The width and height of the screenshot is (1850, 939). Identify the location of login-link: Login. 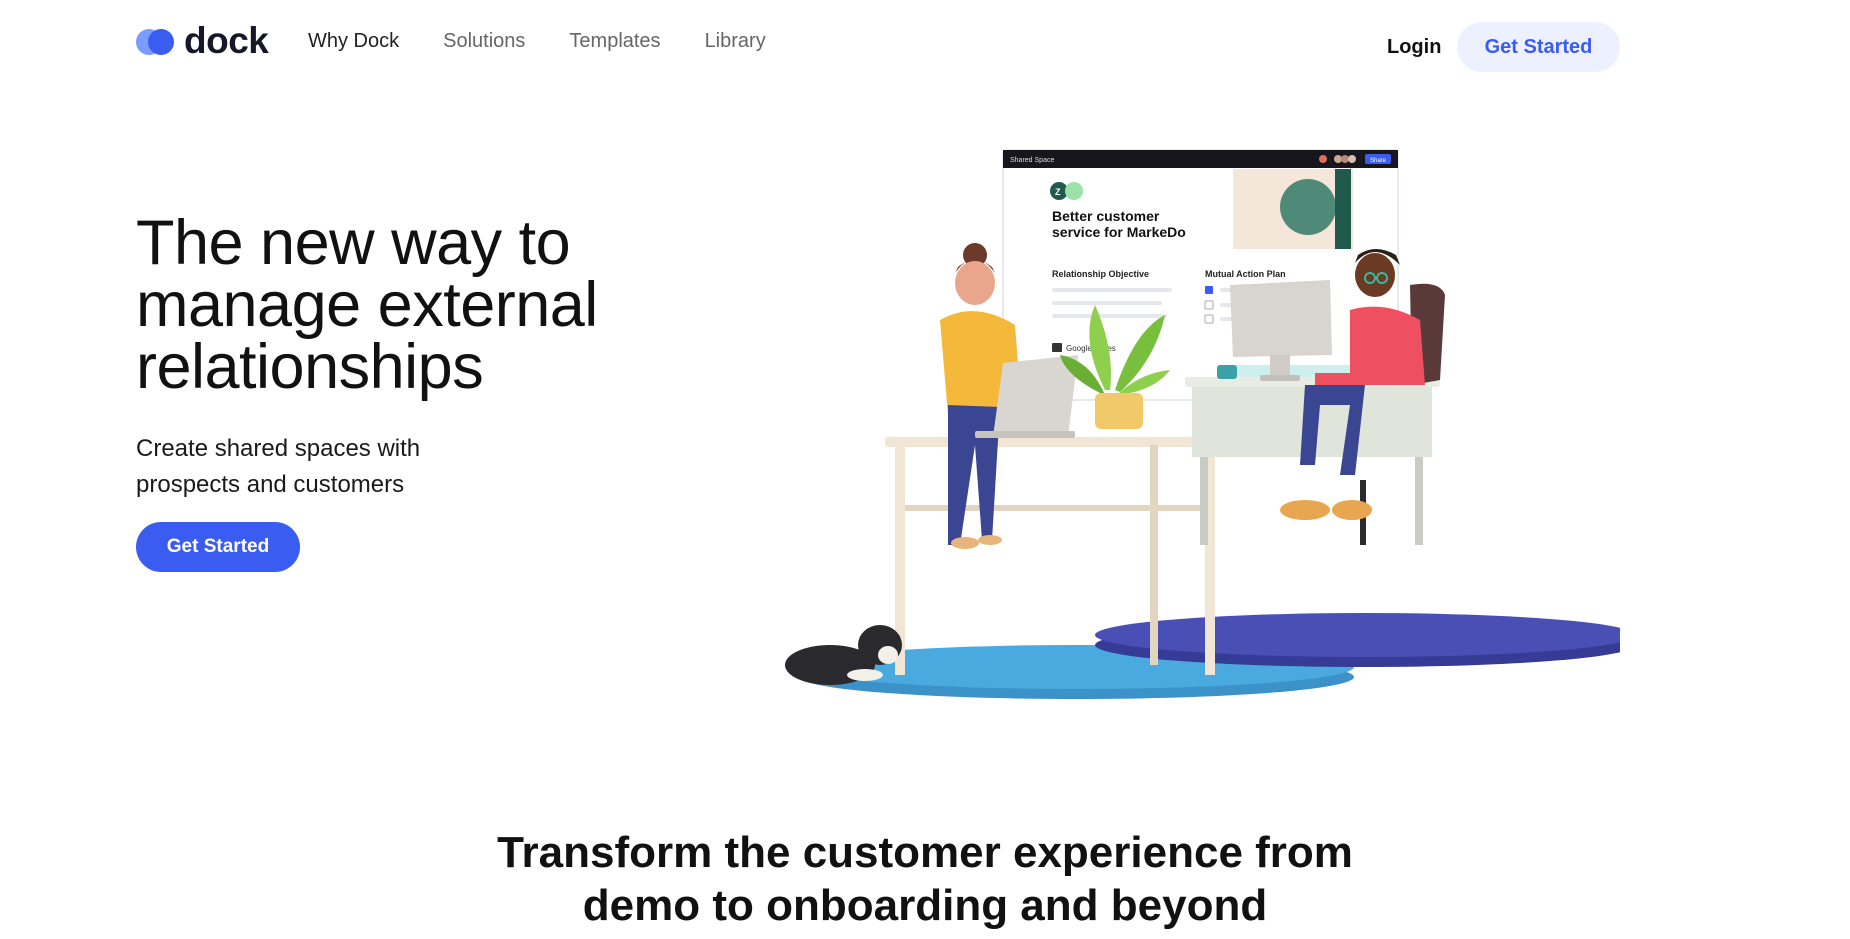
(1414, 47).